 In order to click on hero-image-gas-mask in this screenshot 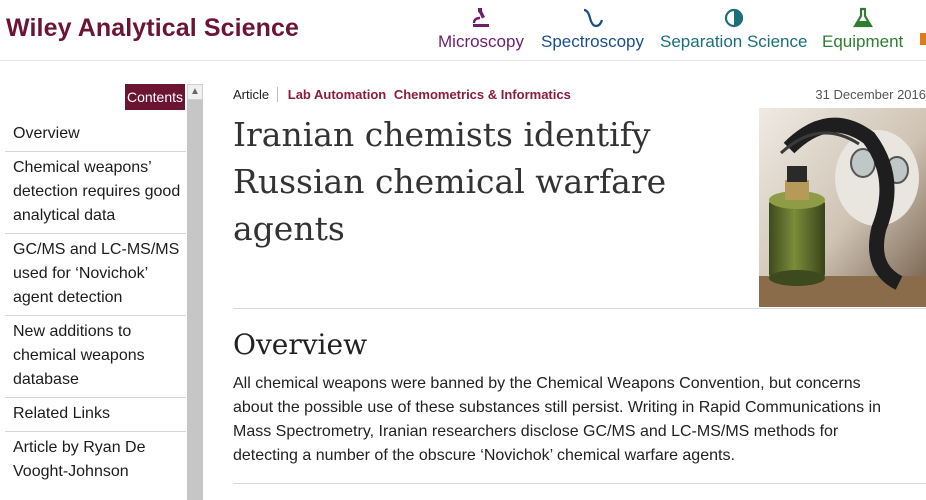, I will do `click(842, 207)`.